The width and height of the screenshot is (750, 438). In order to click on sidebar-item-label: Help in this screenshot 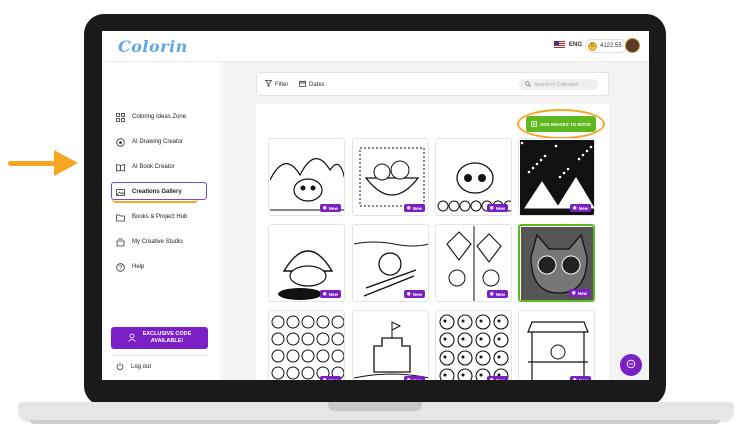, I will do `click(138, 267)`.